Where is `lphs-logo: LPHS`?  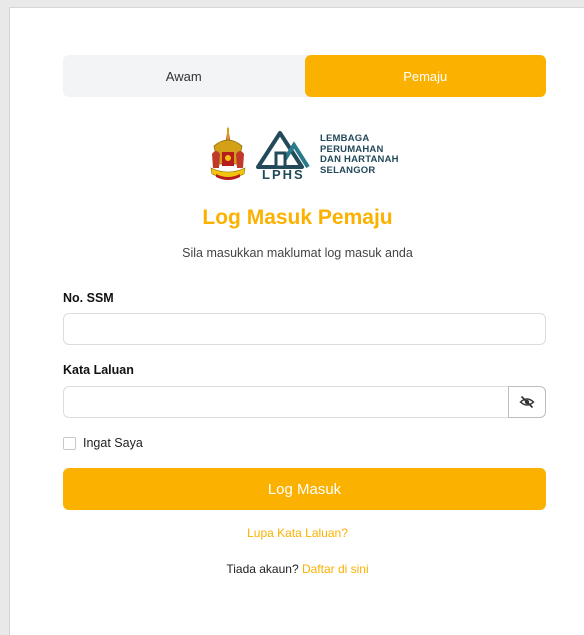
lphs-logo: LPHS is located at coordinates (283, 155).